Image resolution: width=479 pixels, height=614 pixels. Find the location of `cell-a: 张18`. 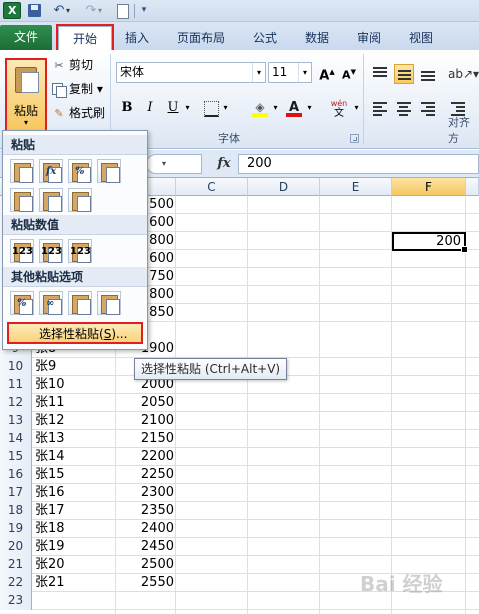

cell-a: 张18 is located at coordinates (75, 529).